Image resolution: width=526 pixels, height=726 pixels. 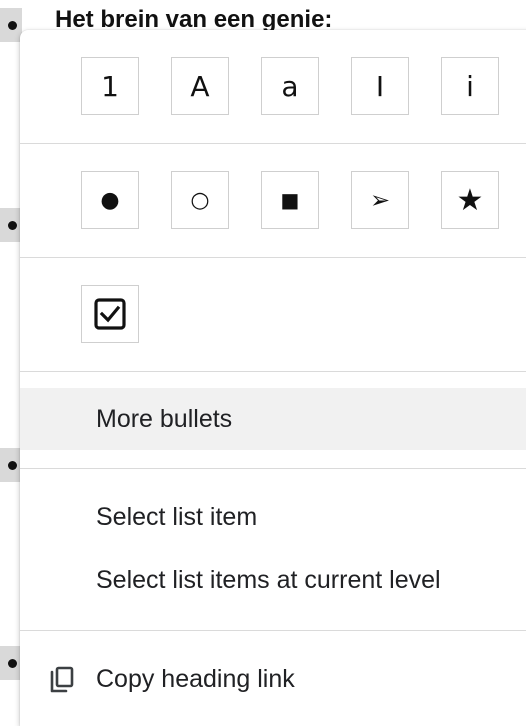 I want to click on numbering-decimal-button: 1, so click(x=110, y=86).